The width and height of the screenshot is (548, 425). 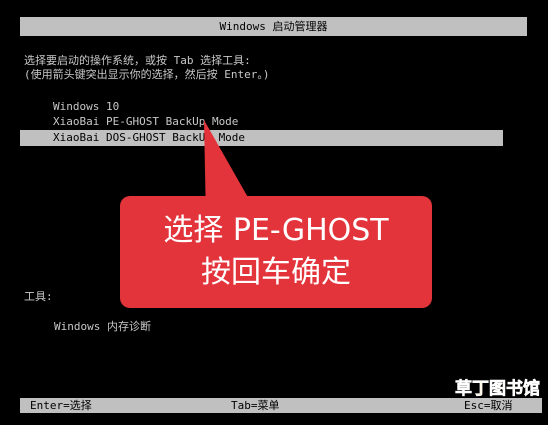 What do you see at coordinates (61, 405) in the screenshot?
I see `footer-enter-hint: Enter=选择` at bounding box center [61, 405].